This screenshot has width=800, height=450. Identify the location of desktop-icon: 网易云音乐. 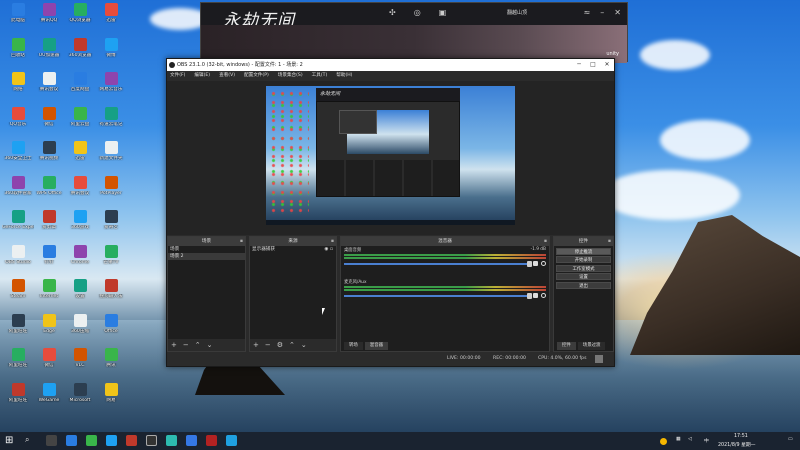
(111, 89).